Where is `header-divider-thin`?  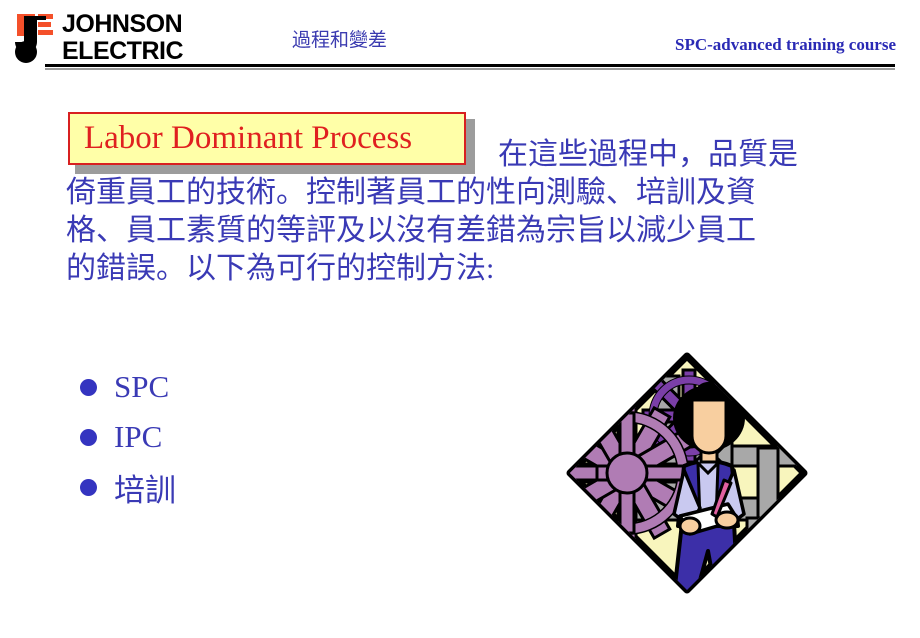 header-divider-thin is located at coordinates (470, 69).